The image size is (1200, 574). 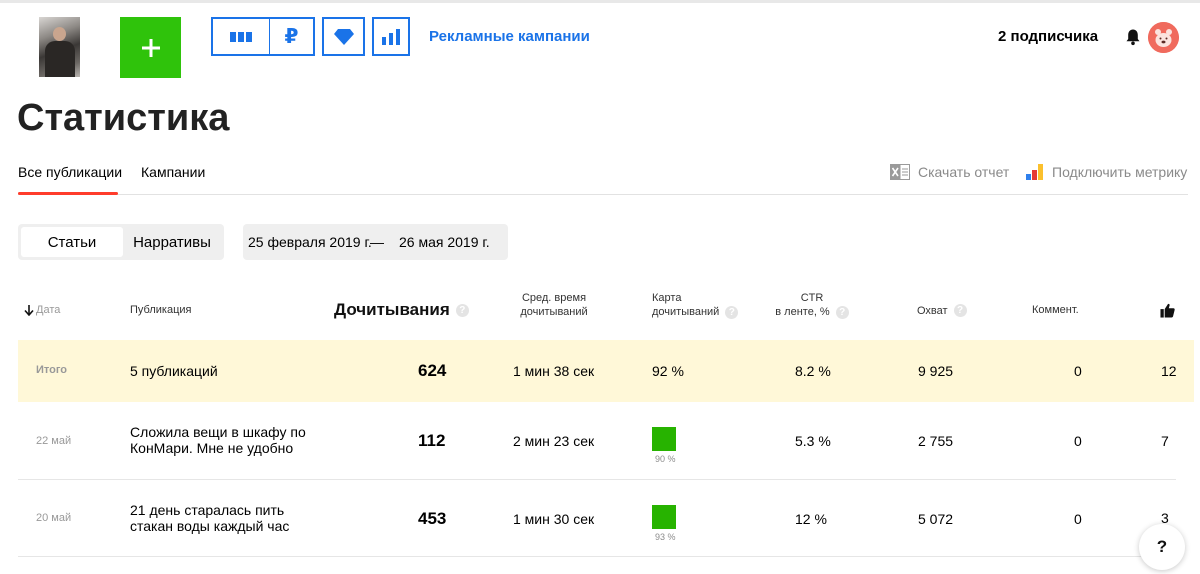 What do you see at coordinates (54, 518) in the screenshot?
I see `row-date: 20 май` at bounding box center [54, 518].